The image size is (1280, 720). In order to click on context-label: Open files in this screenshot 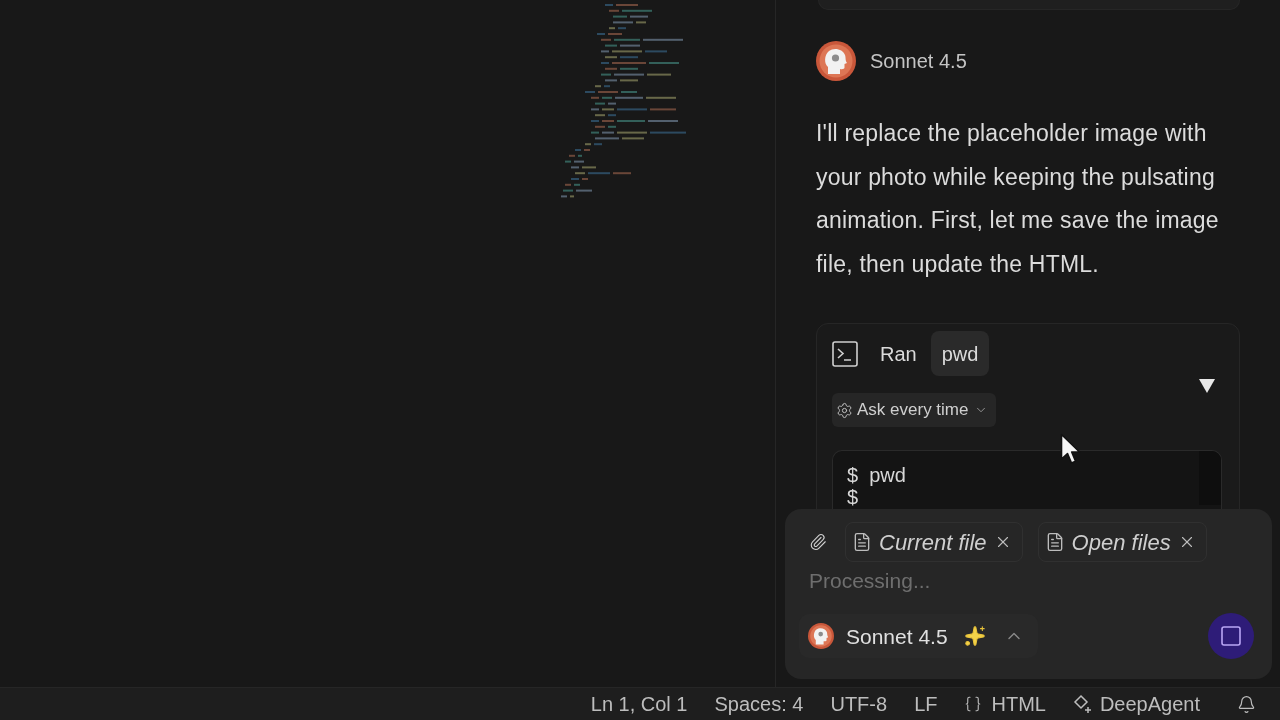, I will do `click(1121, 542)`.